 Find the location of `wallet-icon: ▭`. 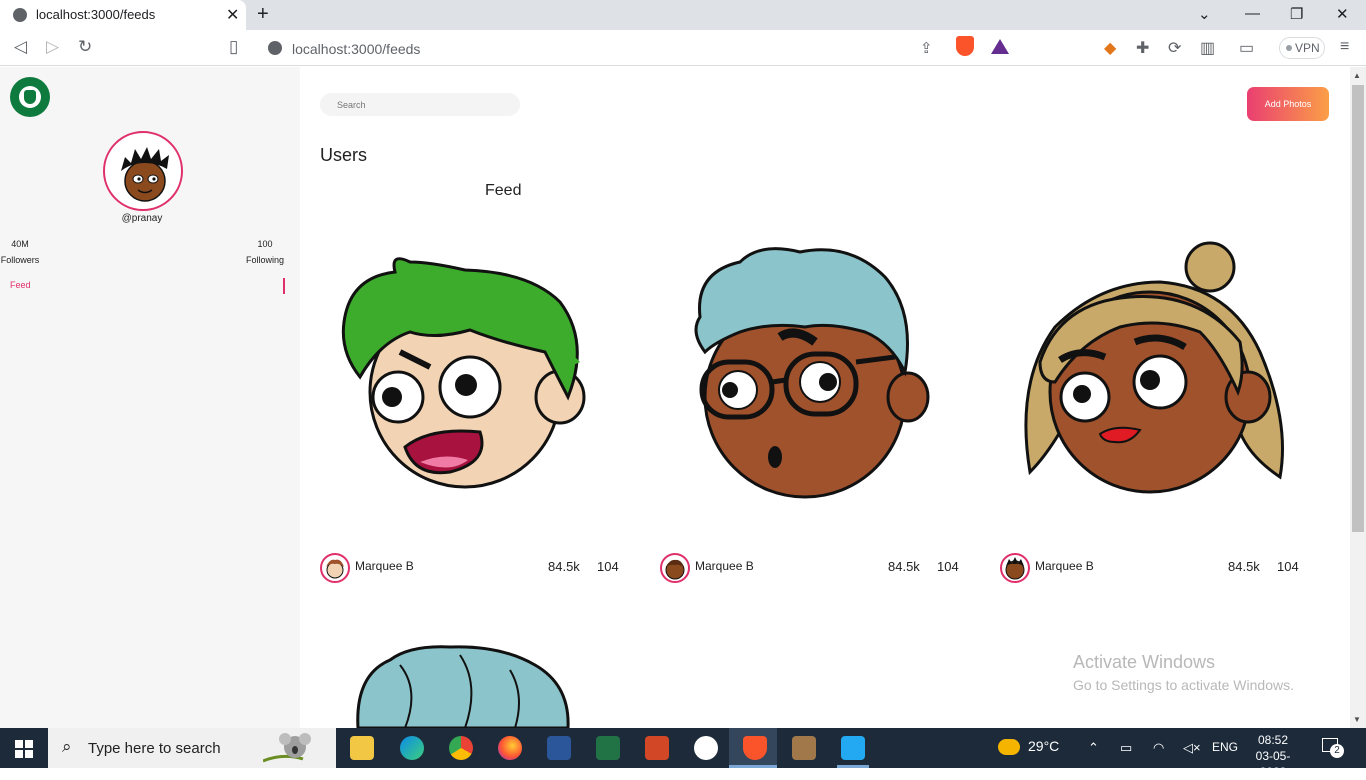

wallet-icon: ▭ is located at coordinates (1246, 48).